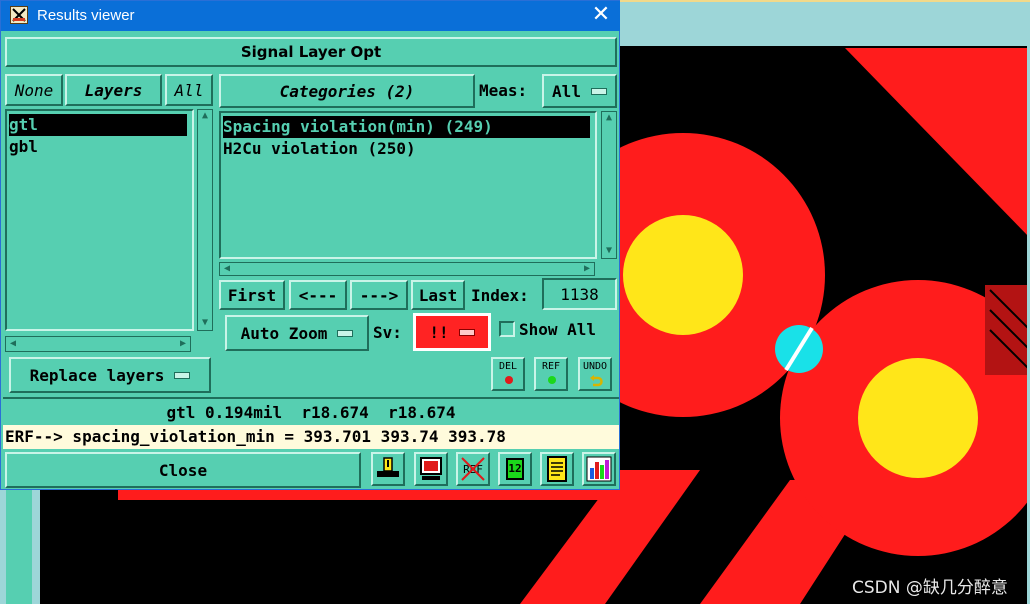  I want to click on last-label: Last, so click(438, 295).